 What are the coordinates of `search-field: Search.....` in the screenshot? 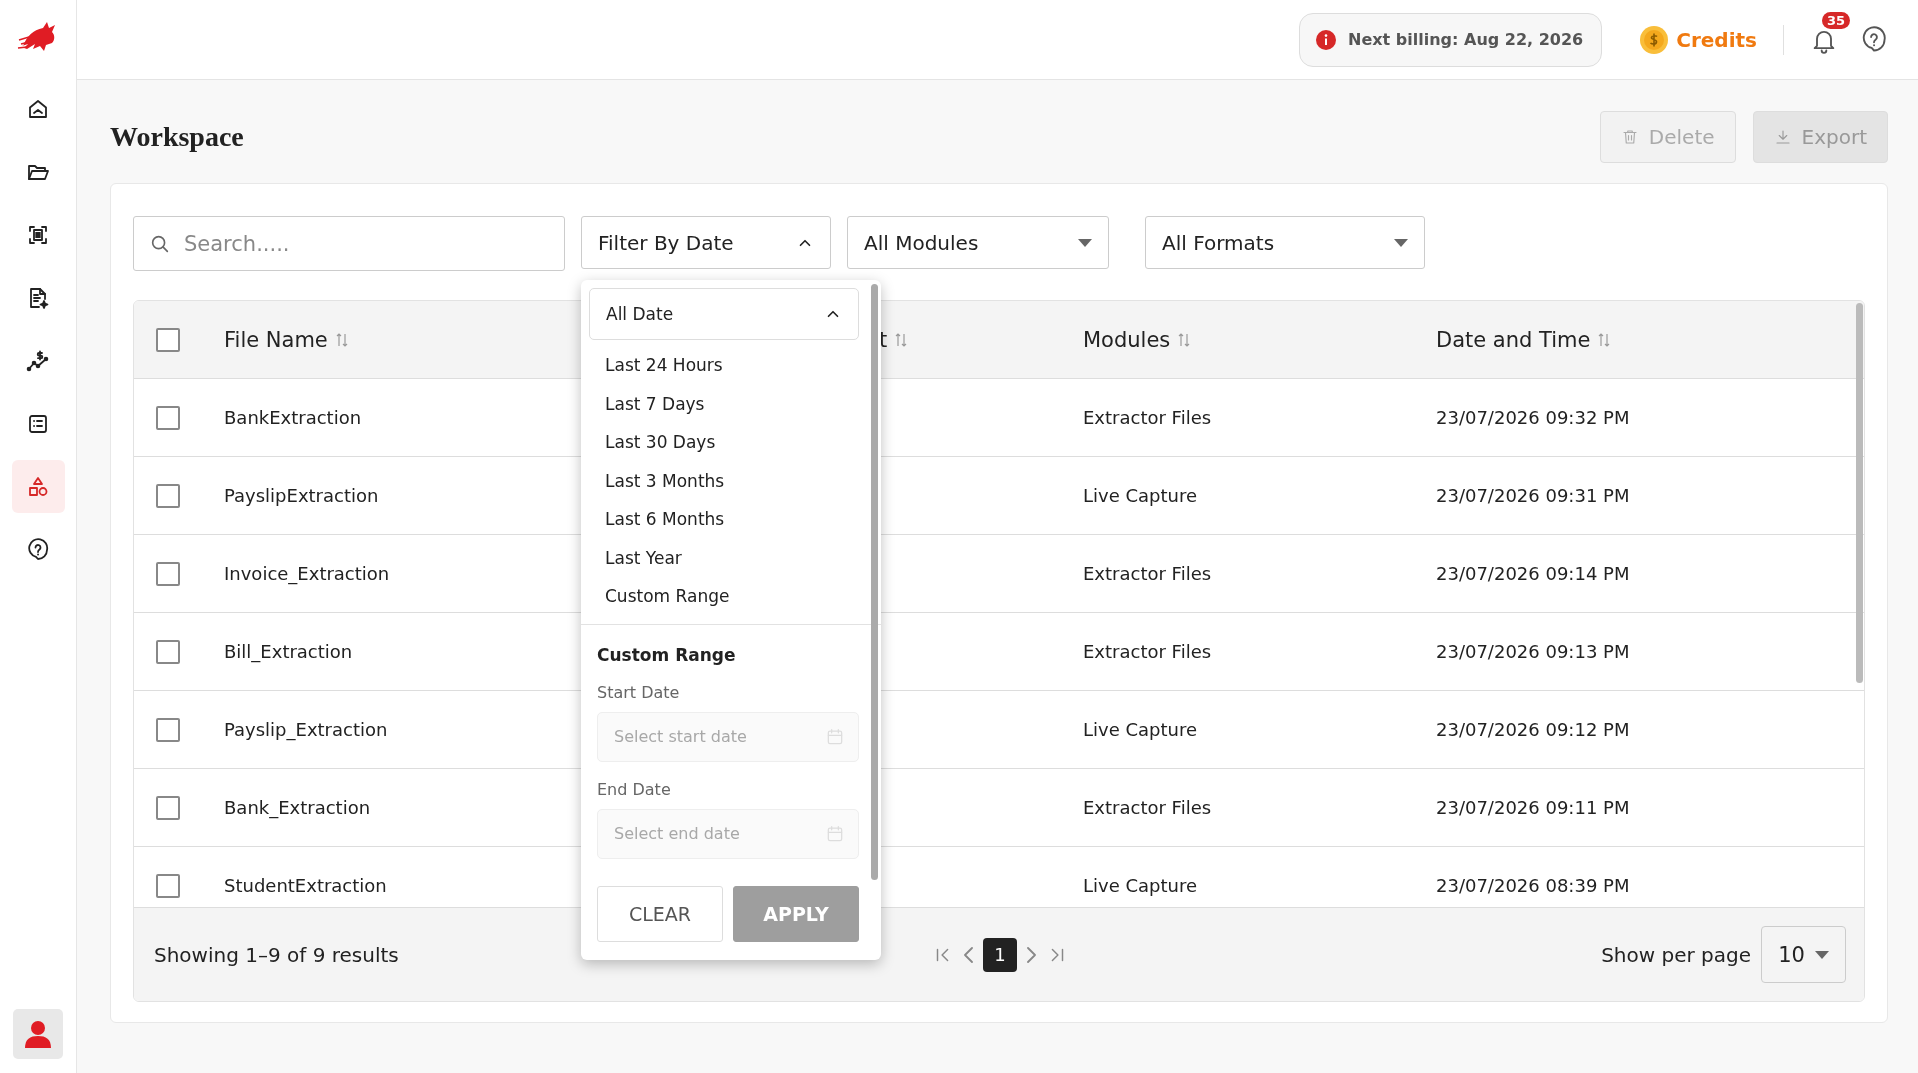 It's located at (349, 243).